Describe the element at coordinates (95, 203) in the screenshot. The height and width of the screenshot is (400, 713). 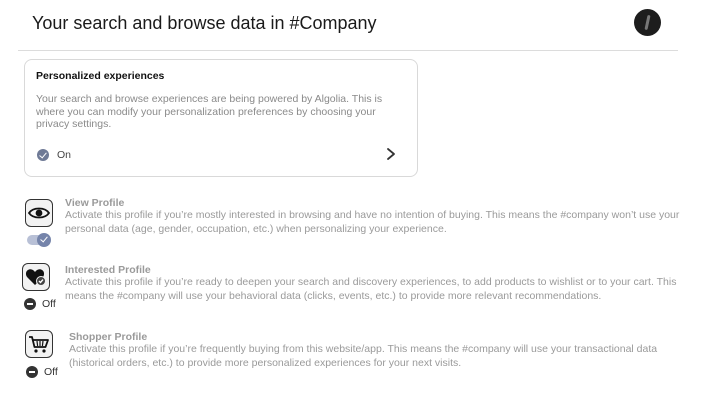
I see `profile-title: View Profile` at that location.